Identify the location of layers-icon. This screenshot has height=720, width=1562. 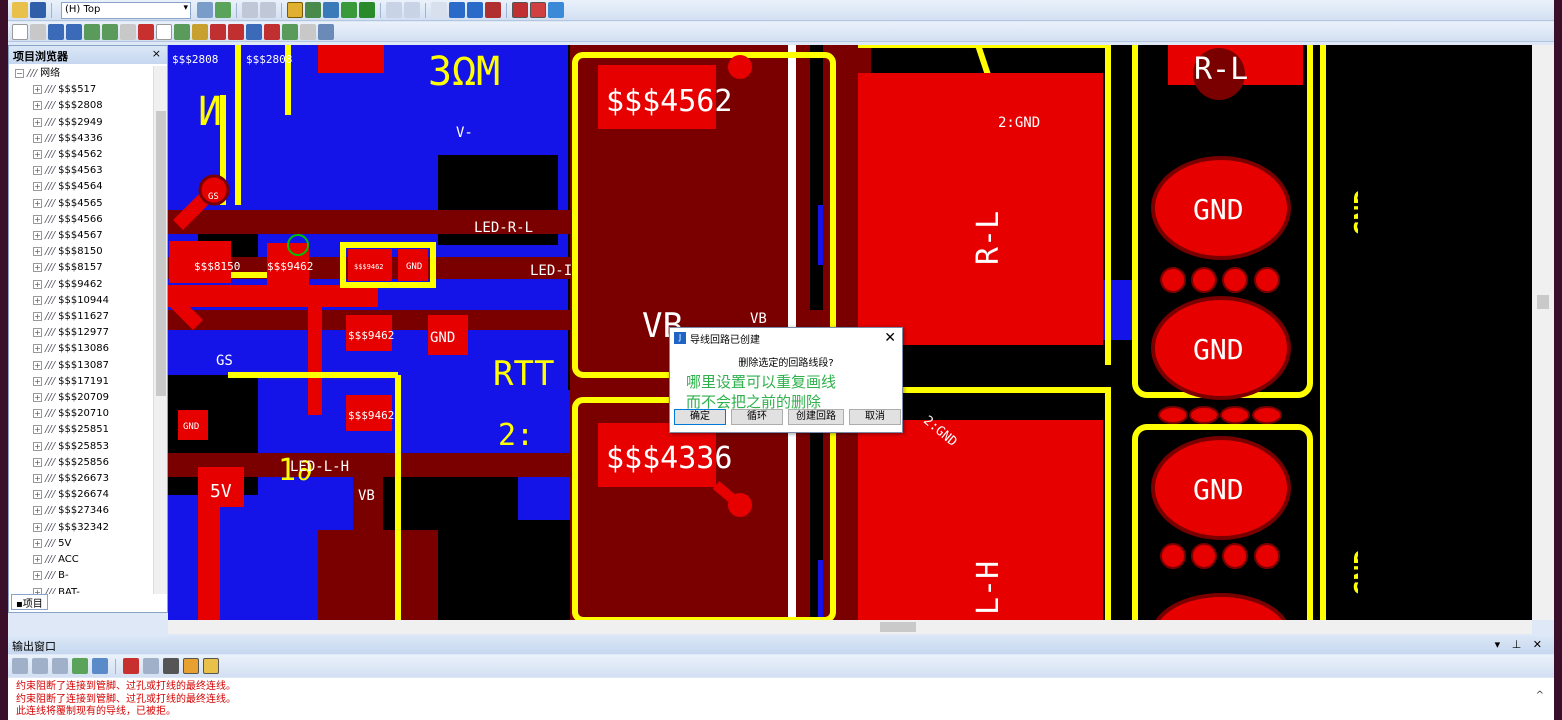
(556, 10).